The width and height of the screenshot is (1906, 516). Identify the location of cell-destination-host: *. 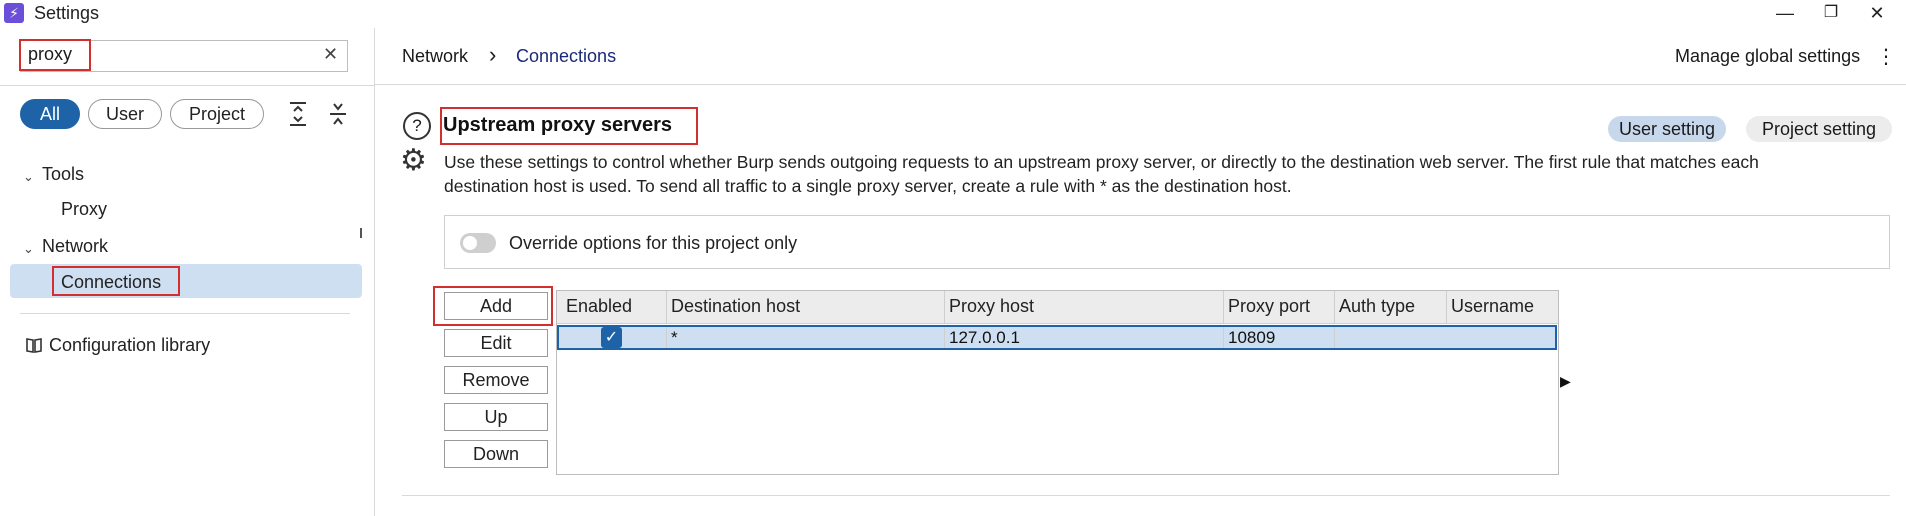
(674, 337).